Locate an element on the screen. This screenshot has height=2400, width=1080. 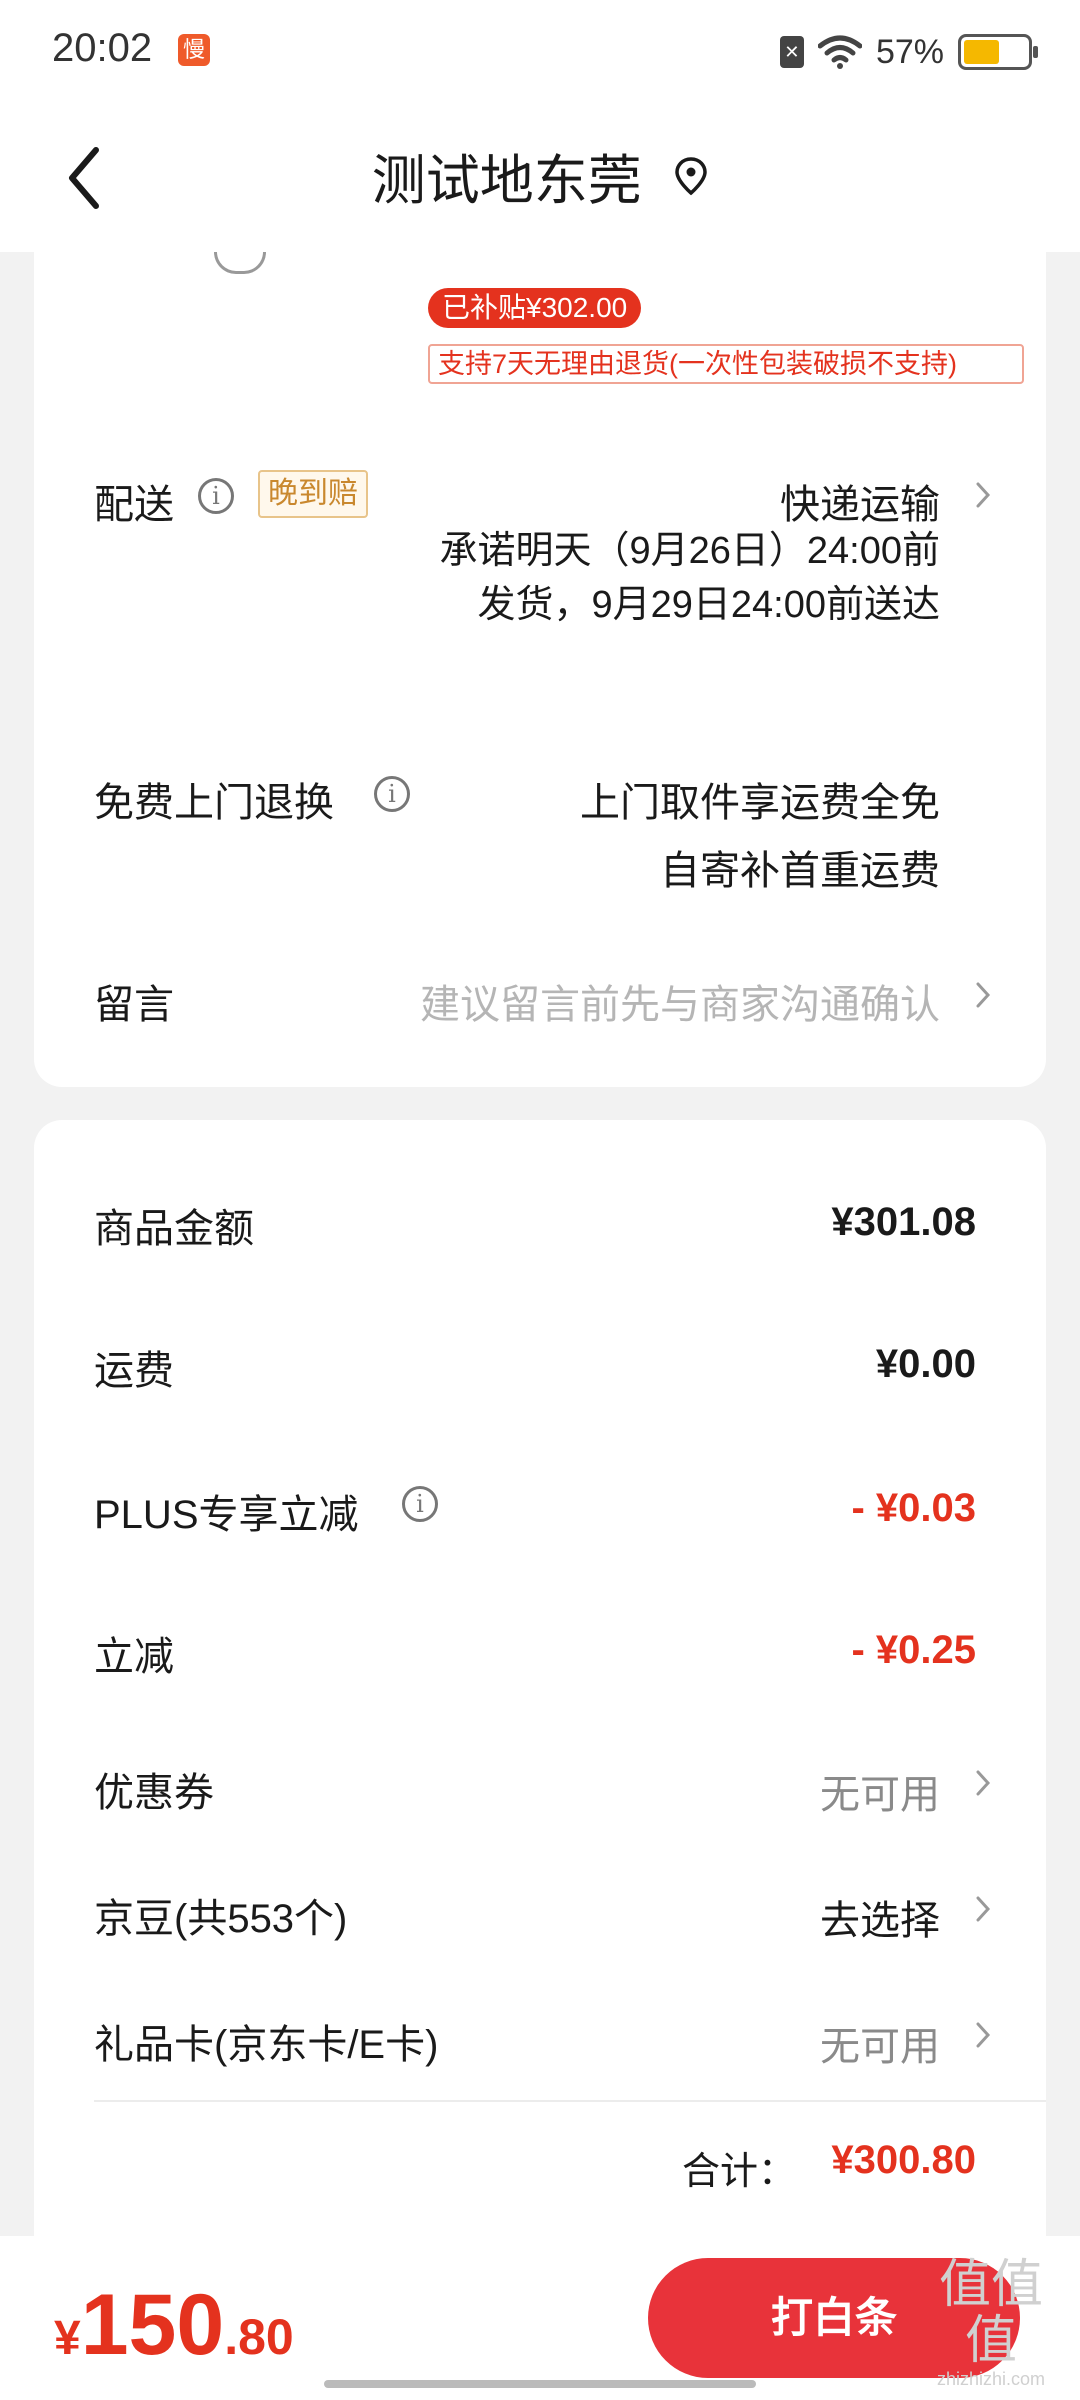
home-indicator is located at coordinates (540, 2384).